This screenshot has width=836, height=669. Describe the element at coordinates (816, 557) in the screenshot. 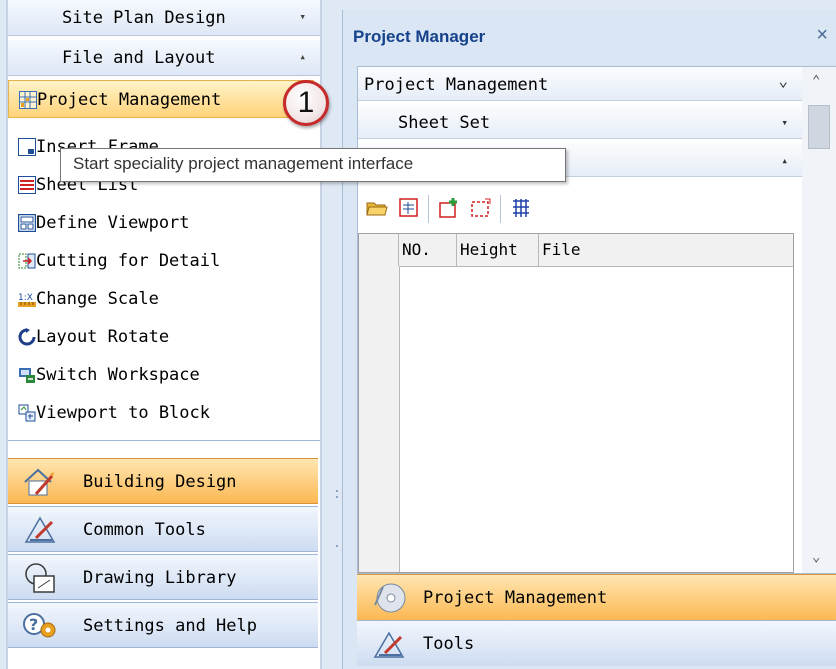

I see `scroll-down-icon: ⌄` at that location.